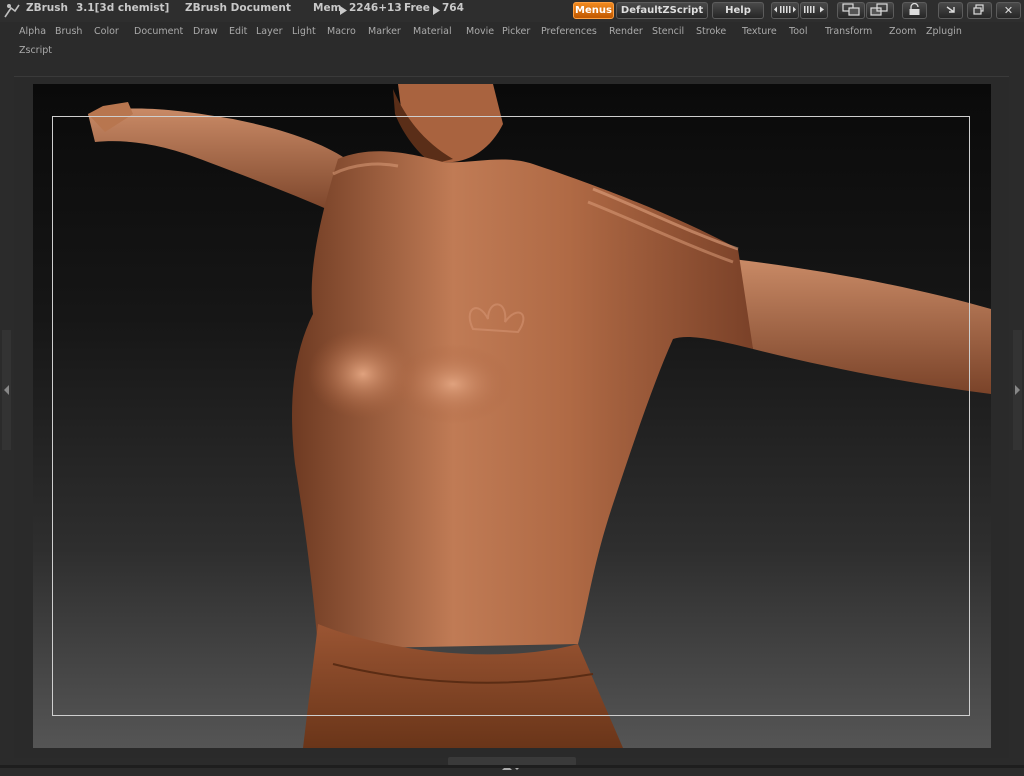  I want to click on right-tray-handle, so click(1017, 390).